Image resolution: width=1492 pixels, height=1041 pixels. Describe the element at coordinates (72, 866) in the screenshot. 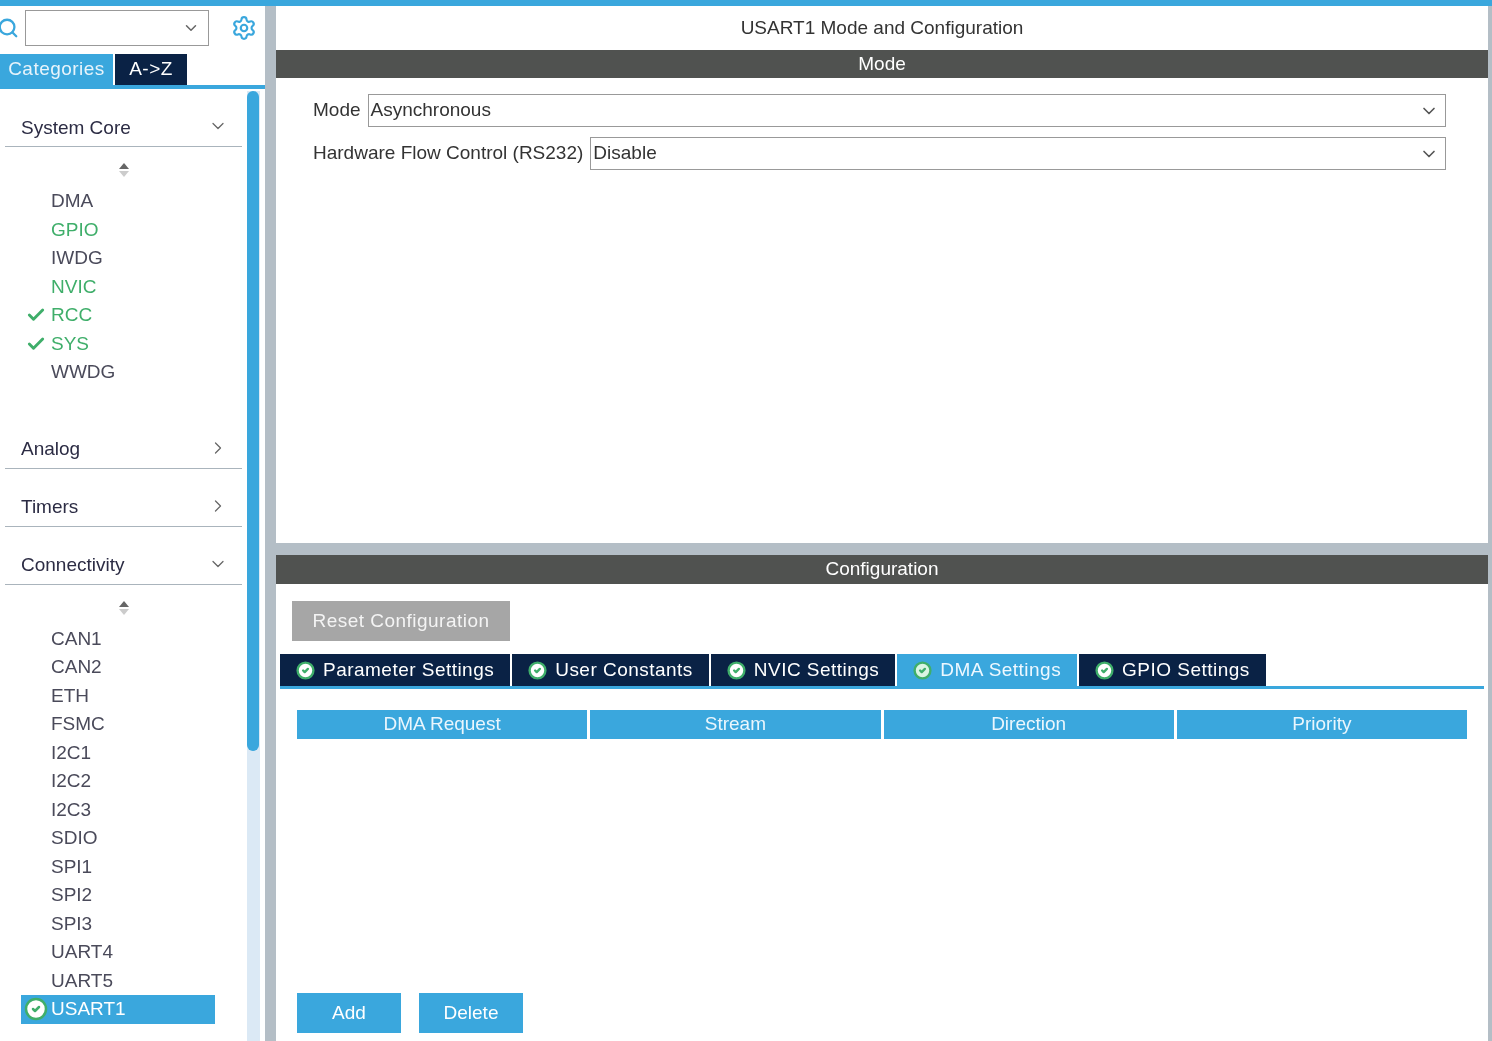

I see `peripheral-label: SPI1` at that location.